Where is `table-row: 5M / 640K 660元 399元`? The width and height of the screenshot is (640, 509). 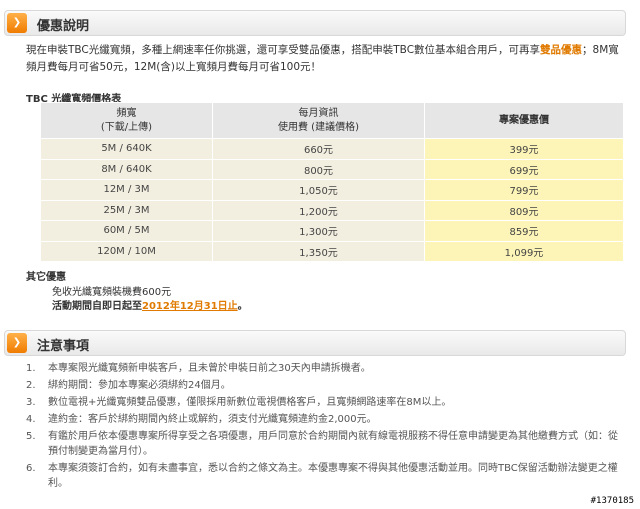 table-row: 5M / 640K 660元 399元 is located at coordinates (332, 149).